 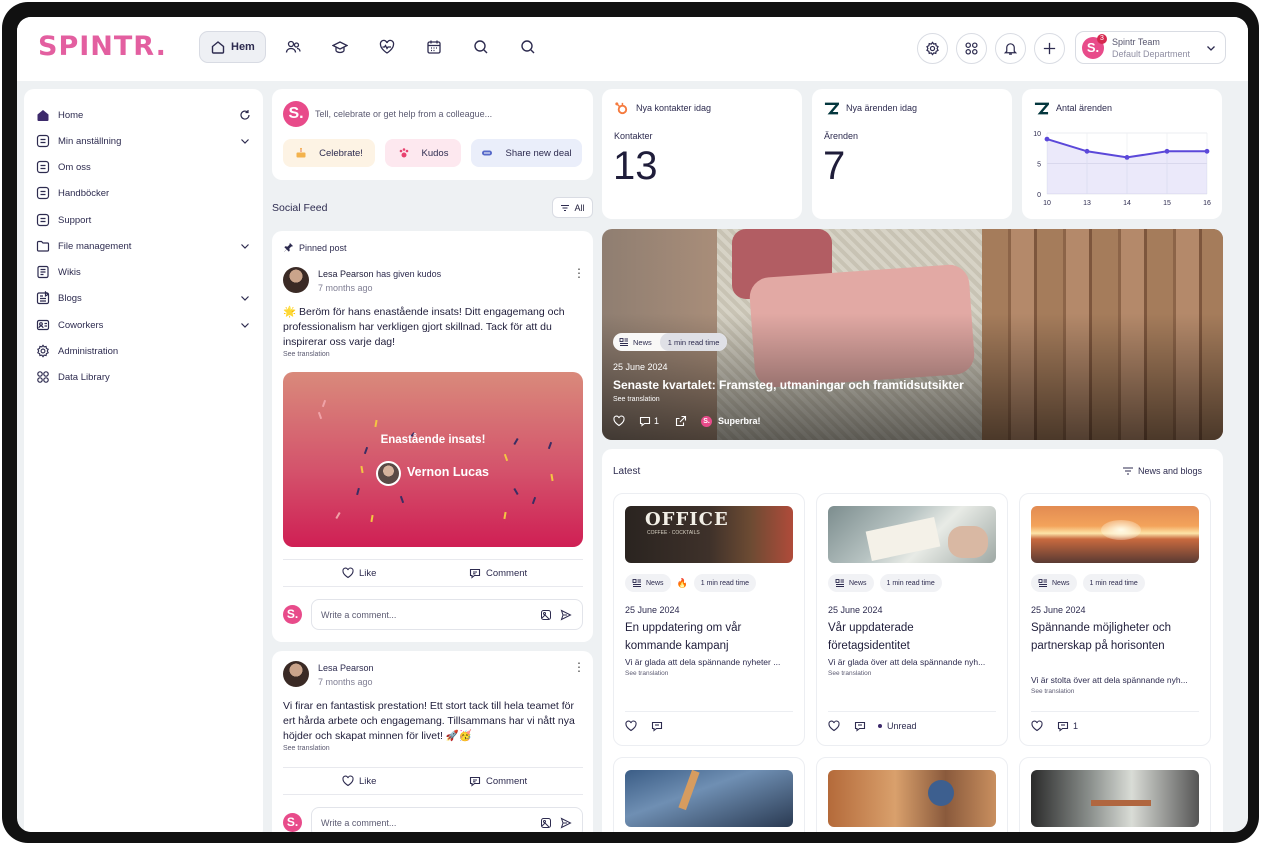 I want to click on share-deal-button: Share new deal, so click(x=526, y=153).